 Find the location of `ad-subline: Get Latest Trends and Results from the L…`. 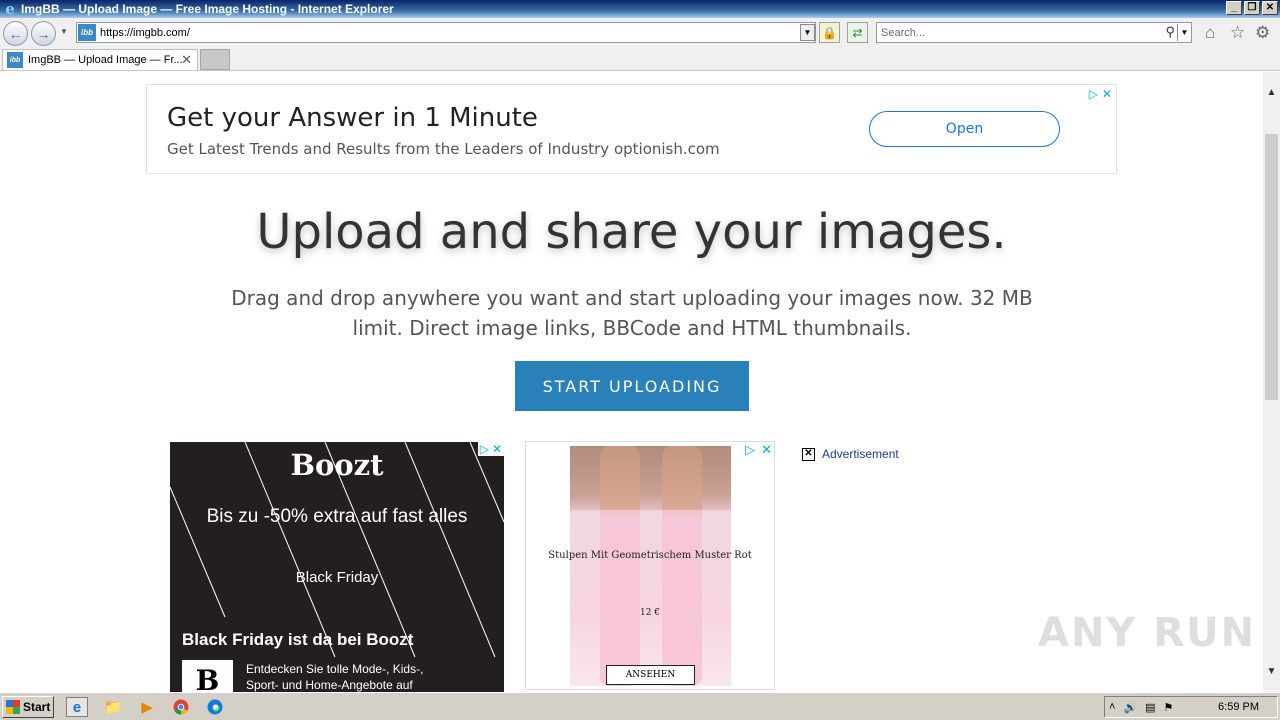

ad-subline: Get Latest Trends and Results from the L… is located at coordinates (443, 149).